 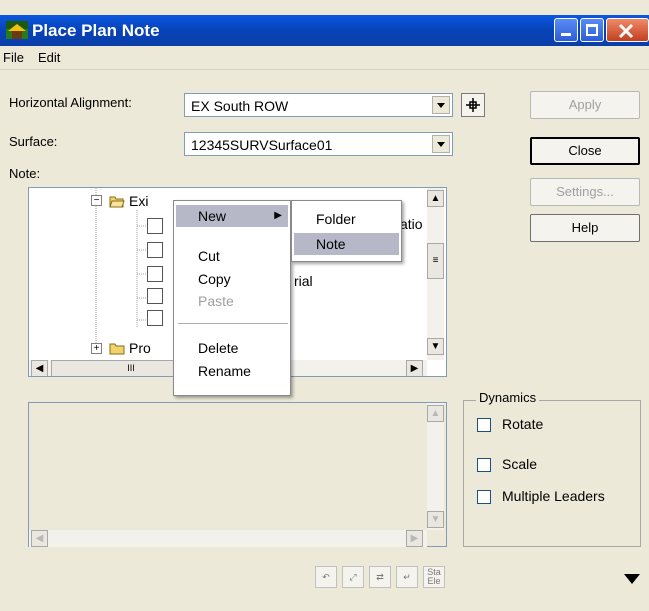 What do you see at coordinates (262, 145) in the screenshot?
I see `surface-value: 12345SURVSurface01` at bounding box center [262, 145].